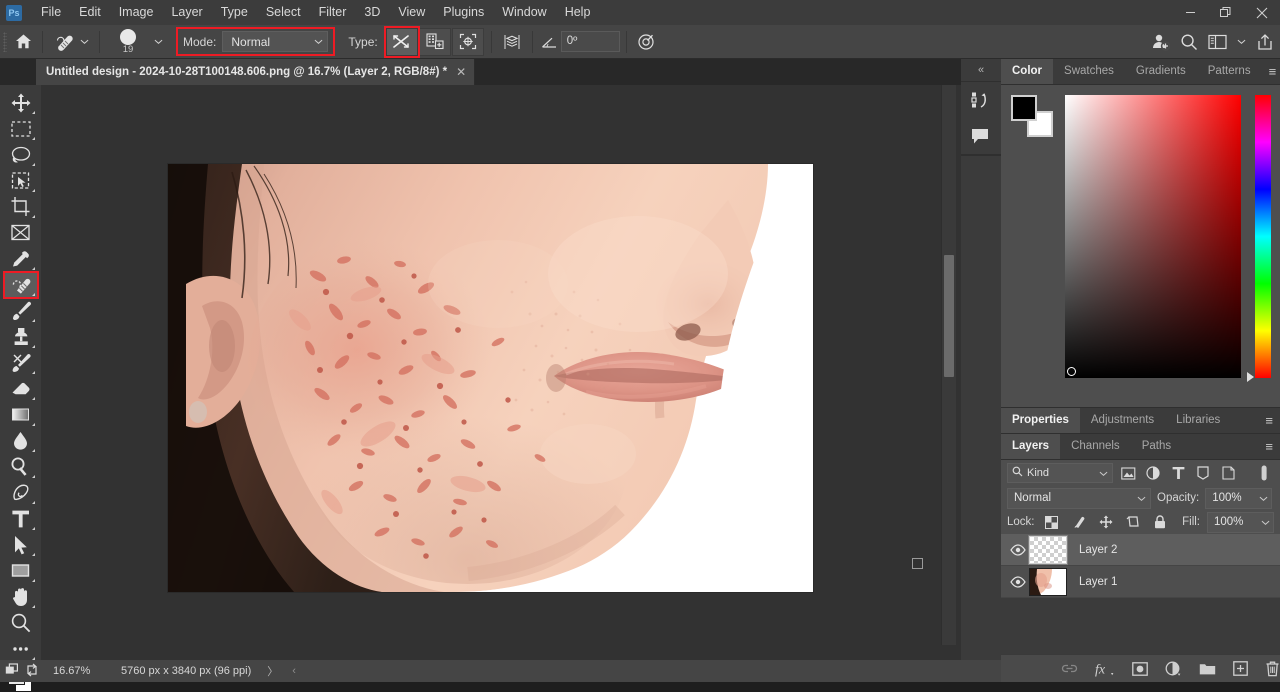  What do you see at coordinates (51, 12) in the screenshot?
I see `menu-item-file: File` at bounding box center [51, 12].